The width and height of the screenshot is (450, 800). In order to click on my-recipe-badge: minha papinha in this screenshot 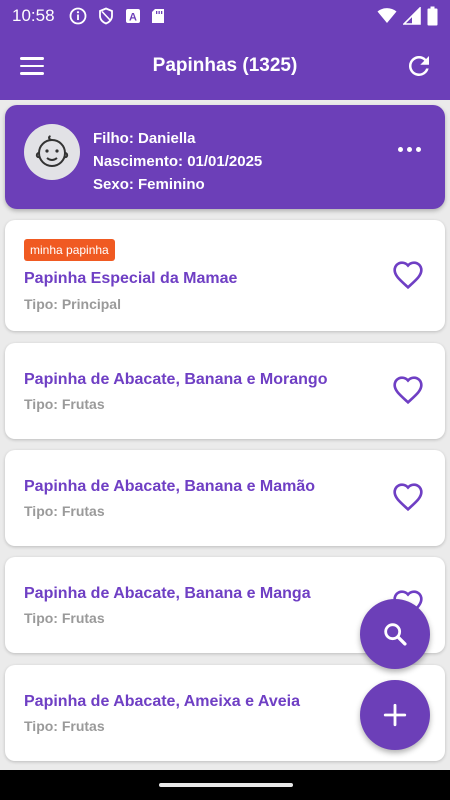, I will do `click(69, 250)`.